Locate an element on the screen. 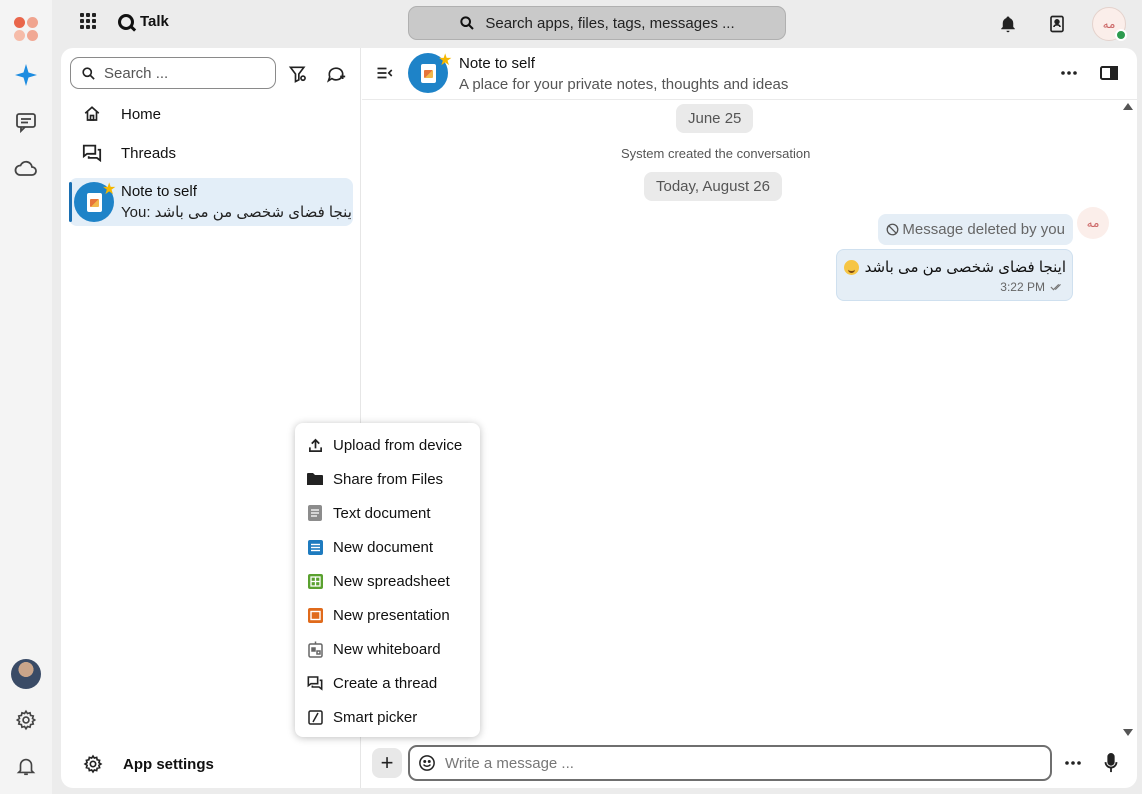 This screenshot has height=794, width=1142. files-cloud-icon is located at coordinates (26, 168).